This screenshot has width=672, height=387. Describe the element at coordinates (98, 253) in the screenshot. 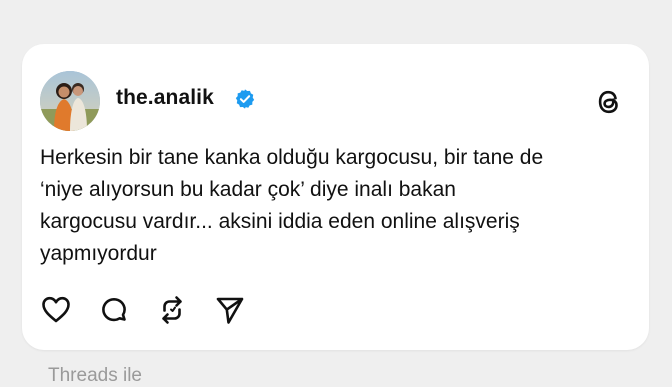

I see `post-text-line: yapmıyordur` at that location.